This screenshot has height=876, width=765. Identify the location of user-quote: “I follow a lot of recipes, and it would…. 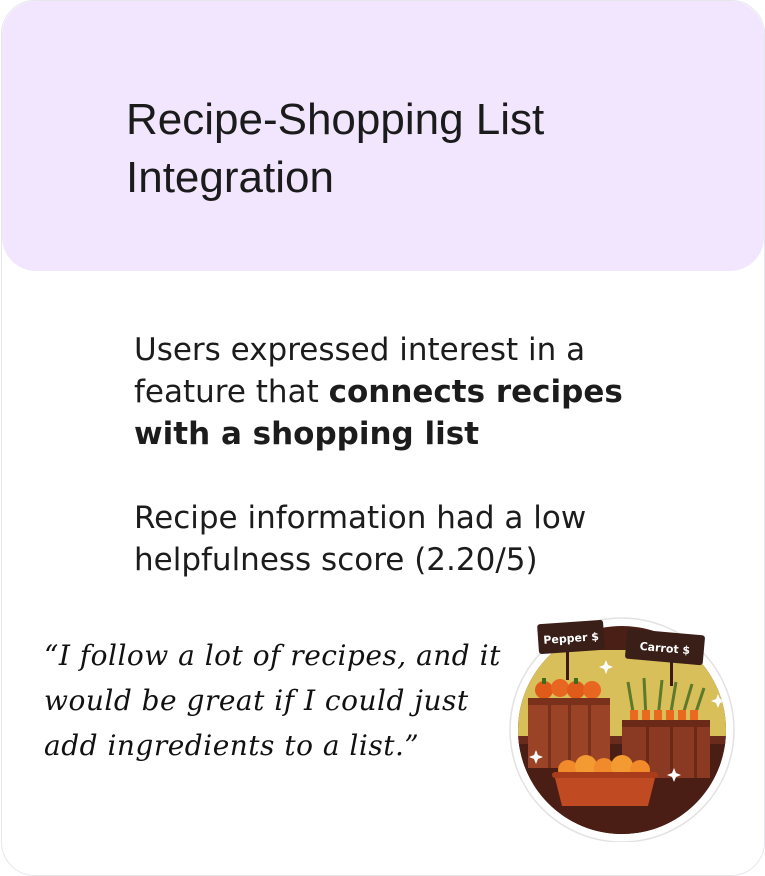
(272, 700).